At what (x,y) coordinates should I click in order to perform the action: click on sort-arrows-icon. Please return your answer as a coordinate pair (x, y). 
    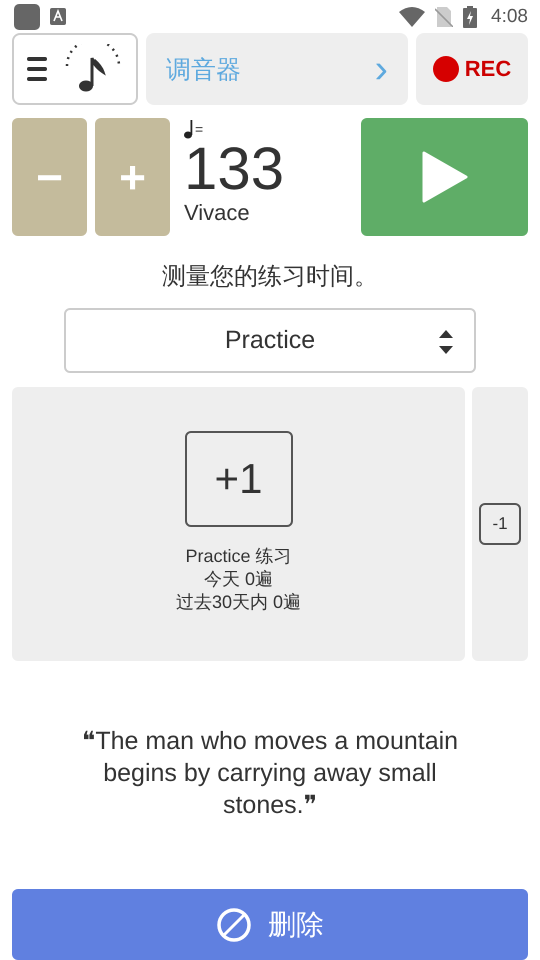
    Looking at the image, I should click on (446, 342).